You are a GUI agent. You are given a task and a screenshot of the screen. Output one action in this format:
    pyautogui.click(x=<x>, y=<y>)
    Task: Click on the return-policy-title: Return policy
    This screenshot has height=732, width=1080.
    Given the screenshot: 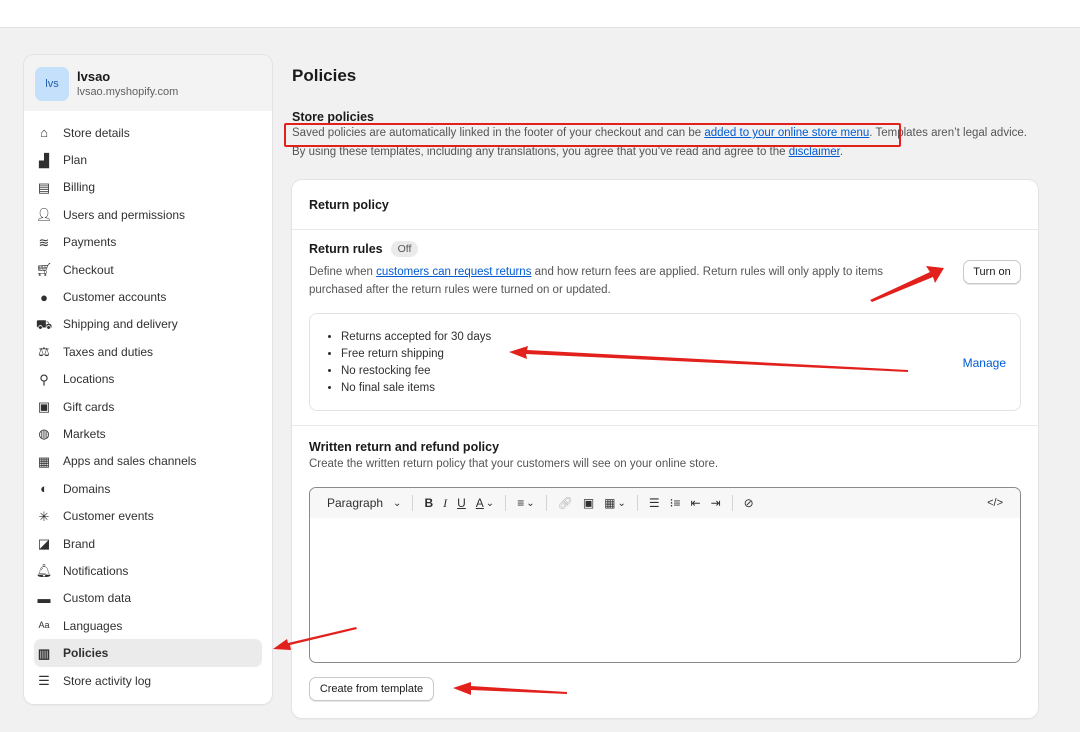 What is the action you would take?
    pyautogui.click(x=665, y=205)
    